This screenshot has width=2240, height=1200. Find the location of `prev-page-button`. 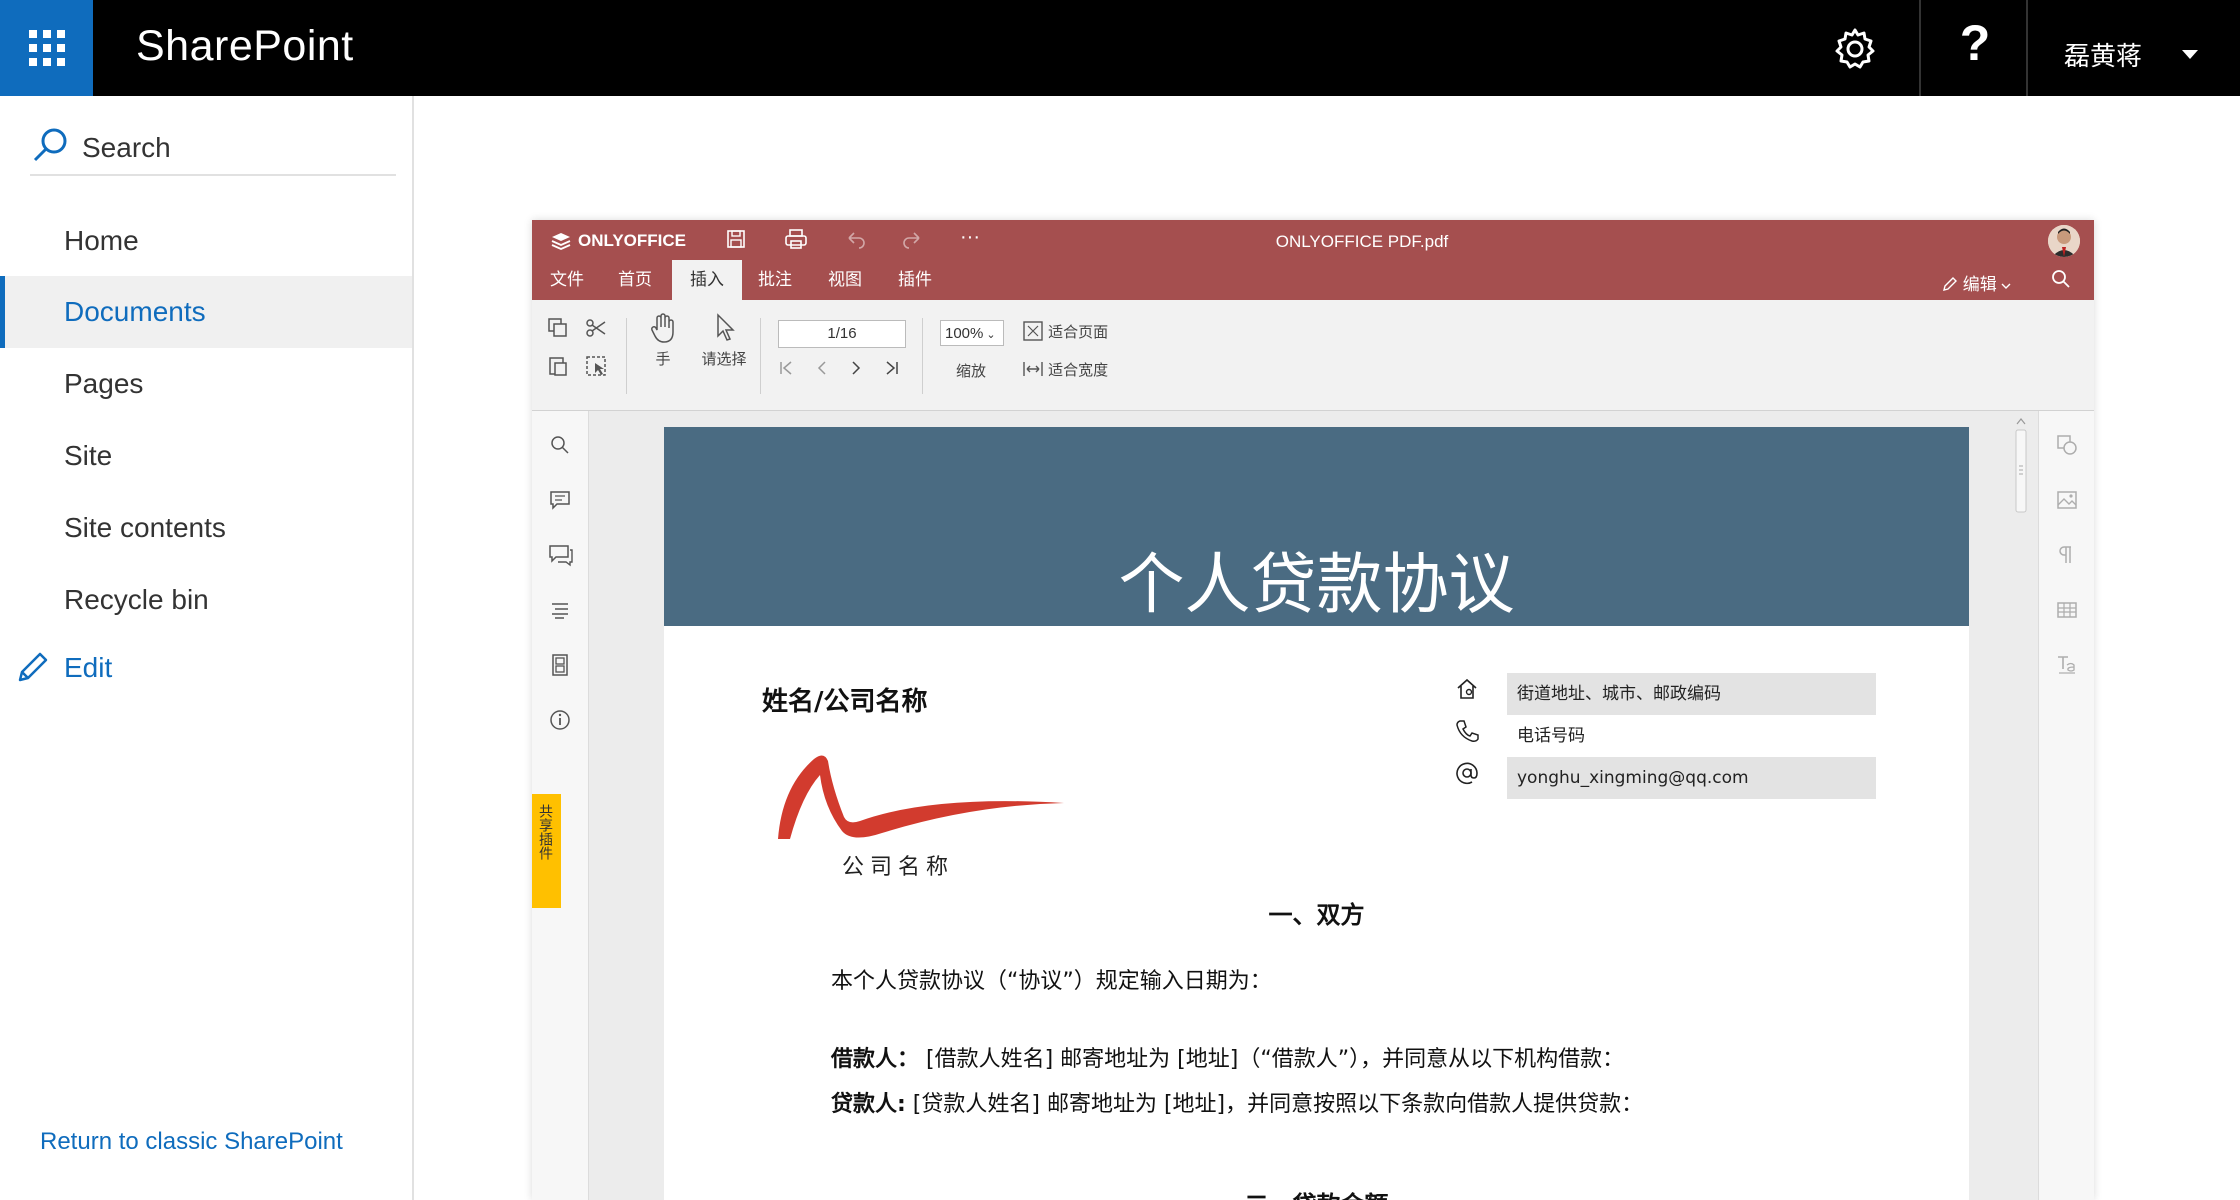

prev-page-button is located at coordinates (822, 370).